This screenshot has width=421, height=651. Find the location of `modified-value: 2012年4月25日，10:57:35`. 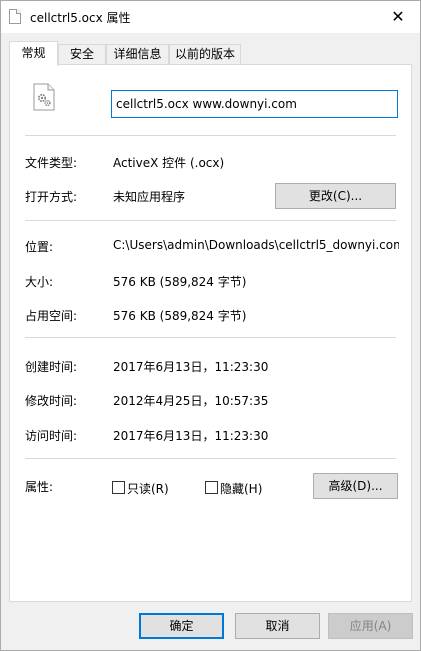

modified-value: 2012年4月25日，10:57:35 is located at coordinates (191, 401).